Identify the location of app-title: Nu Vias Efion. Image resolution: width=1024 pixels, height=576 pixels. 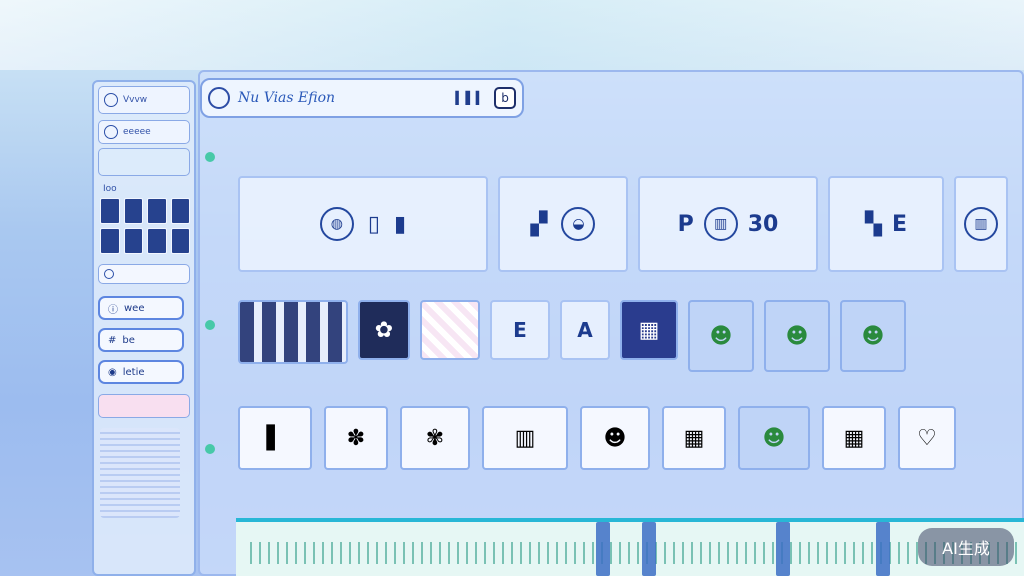
(287, 98).